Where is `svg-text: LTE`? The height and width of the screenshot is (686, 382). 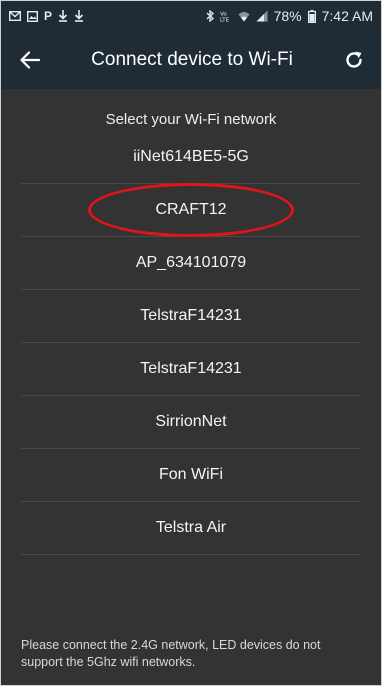
svg-text: LTE is located at coordinates (225, 20).